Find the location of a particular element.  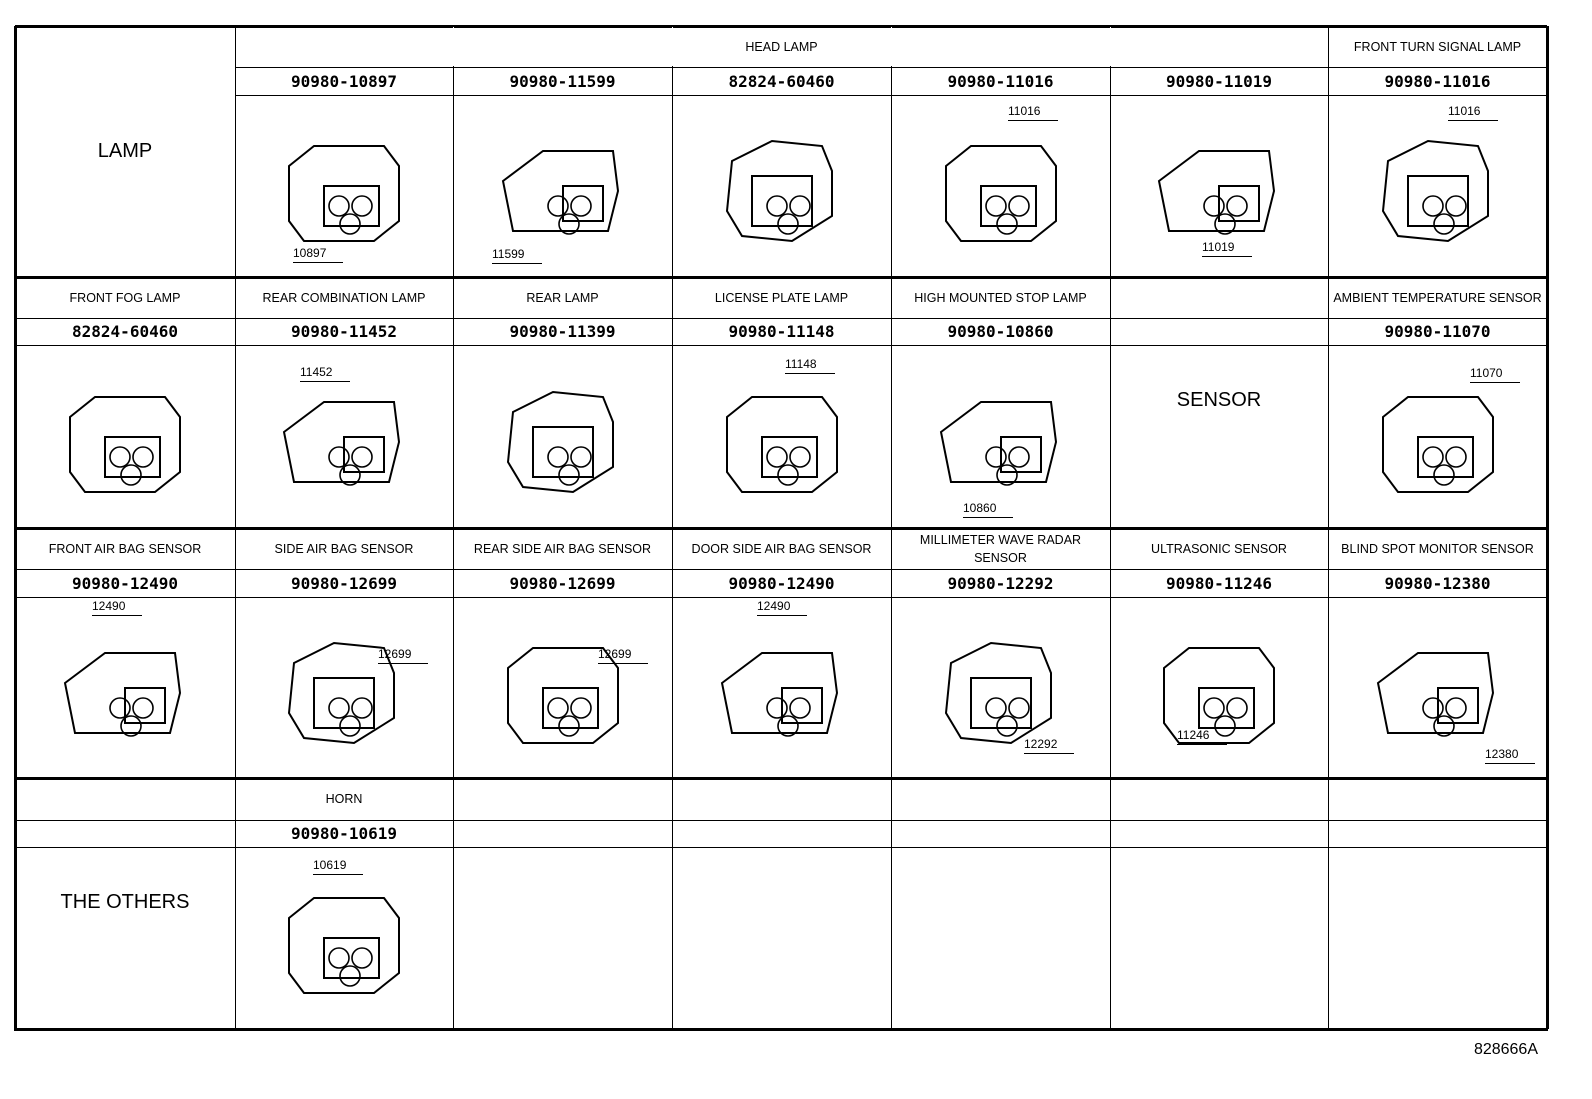

callout-label: 11599 is located at coordinates (517, 255).